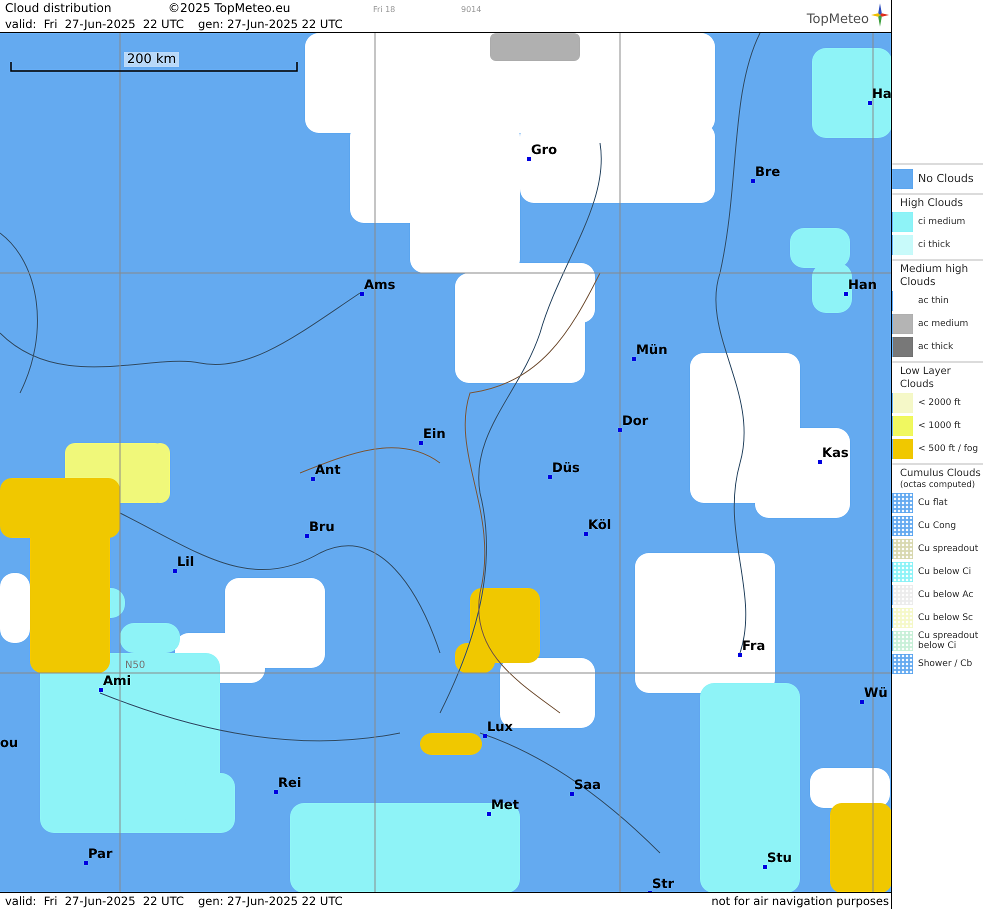  Describe the element at coordinates (322, 527) in the screenshot. I see `city-label: Bru` at that location.